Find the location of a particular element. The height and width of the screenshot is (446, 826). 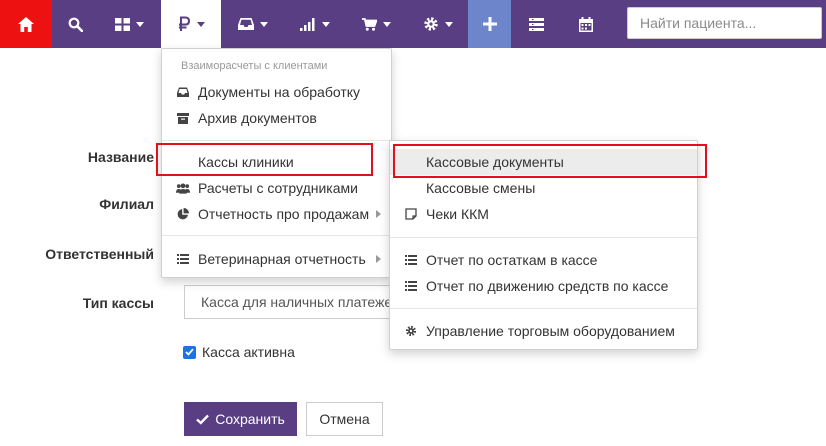

menu-section-header: Взаиморасчеты с клиентами is located at coordinates (254, 66).